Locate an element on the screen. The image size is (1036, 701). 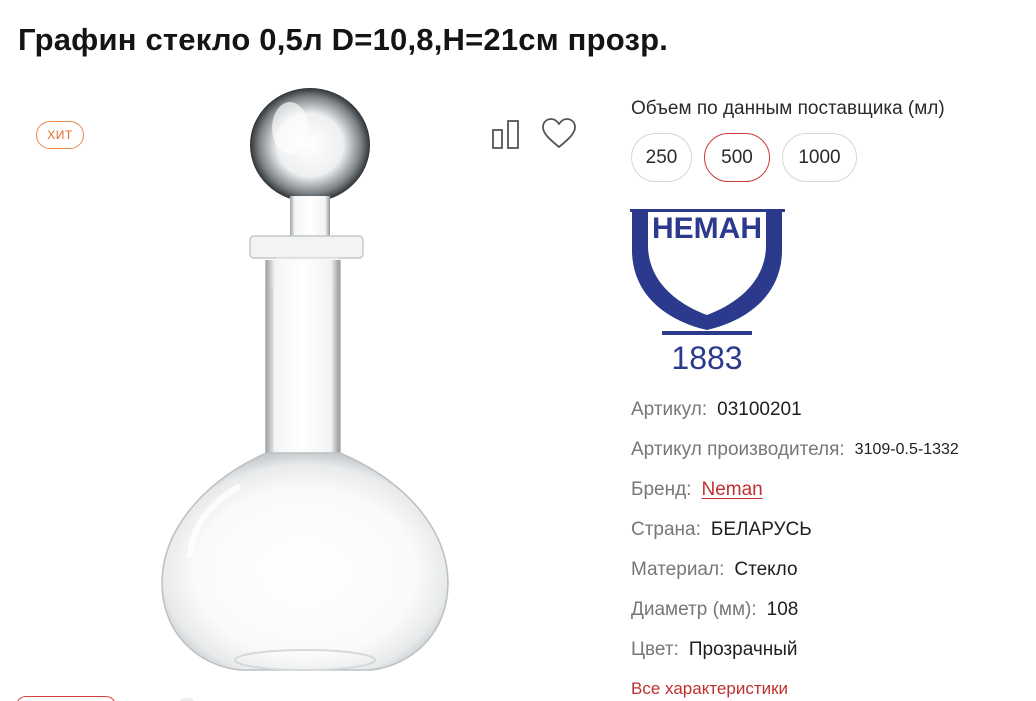
spec-label: Материал: is located at coordinates (678, 569).